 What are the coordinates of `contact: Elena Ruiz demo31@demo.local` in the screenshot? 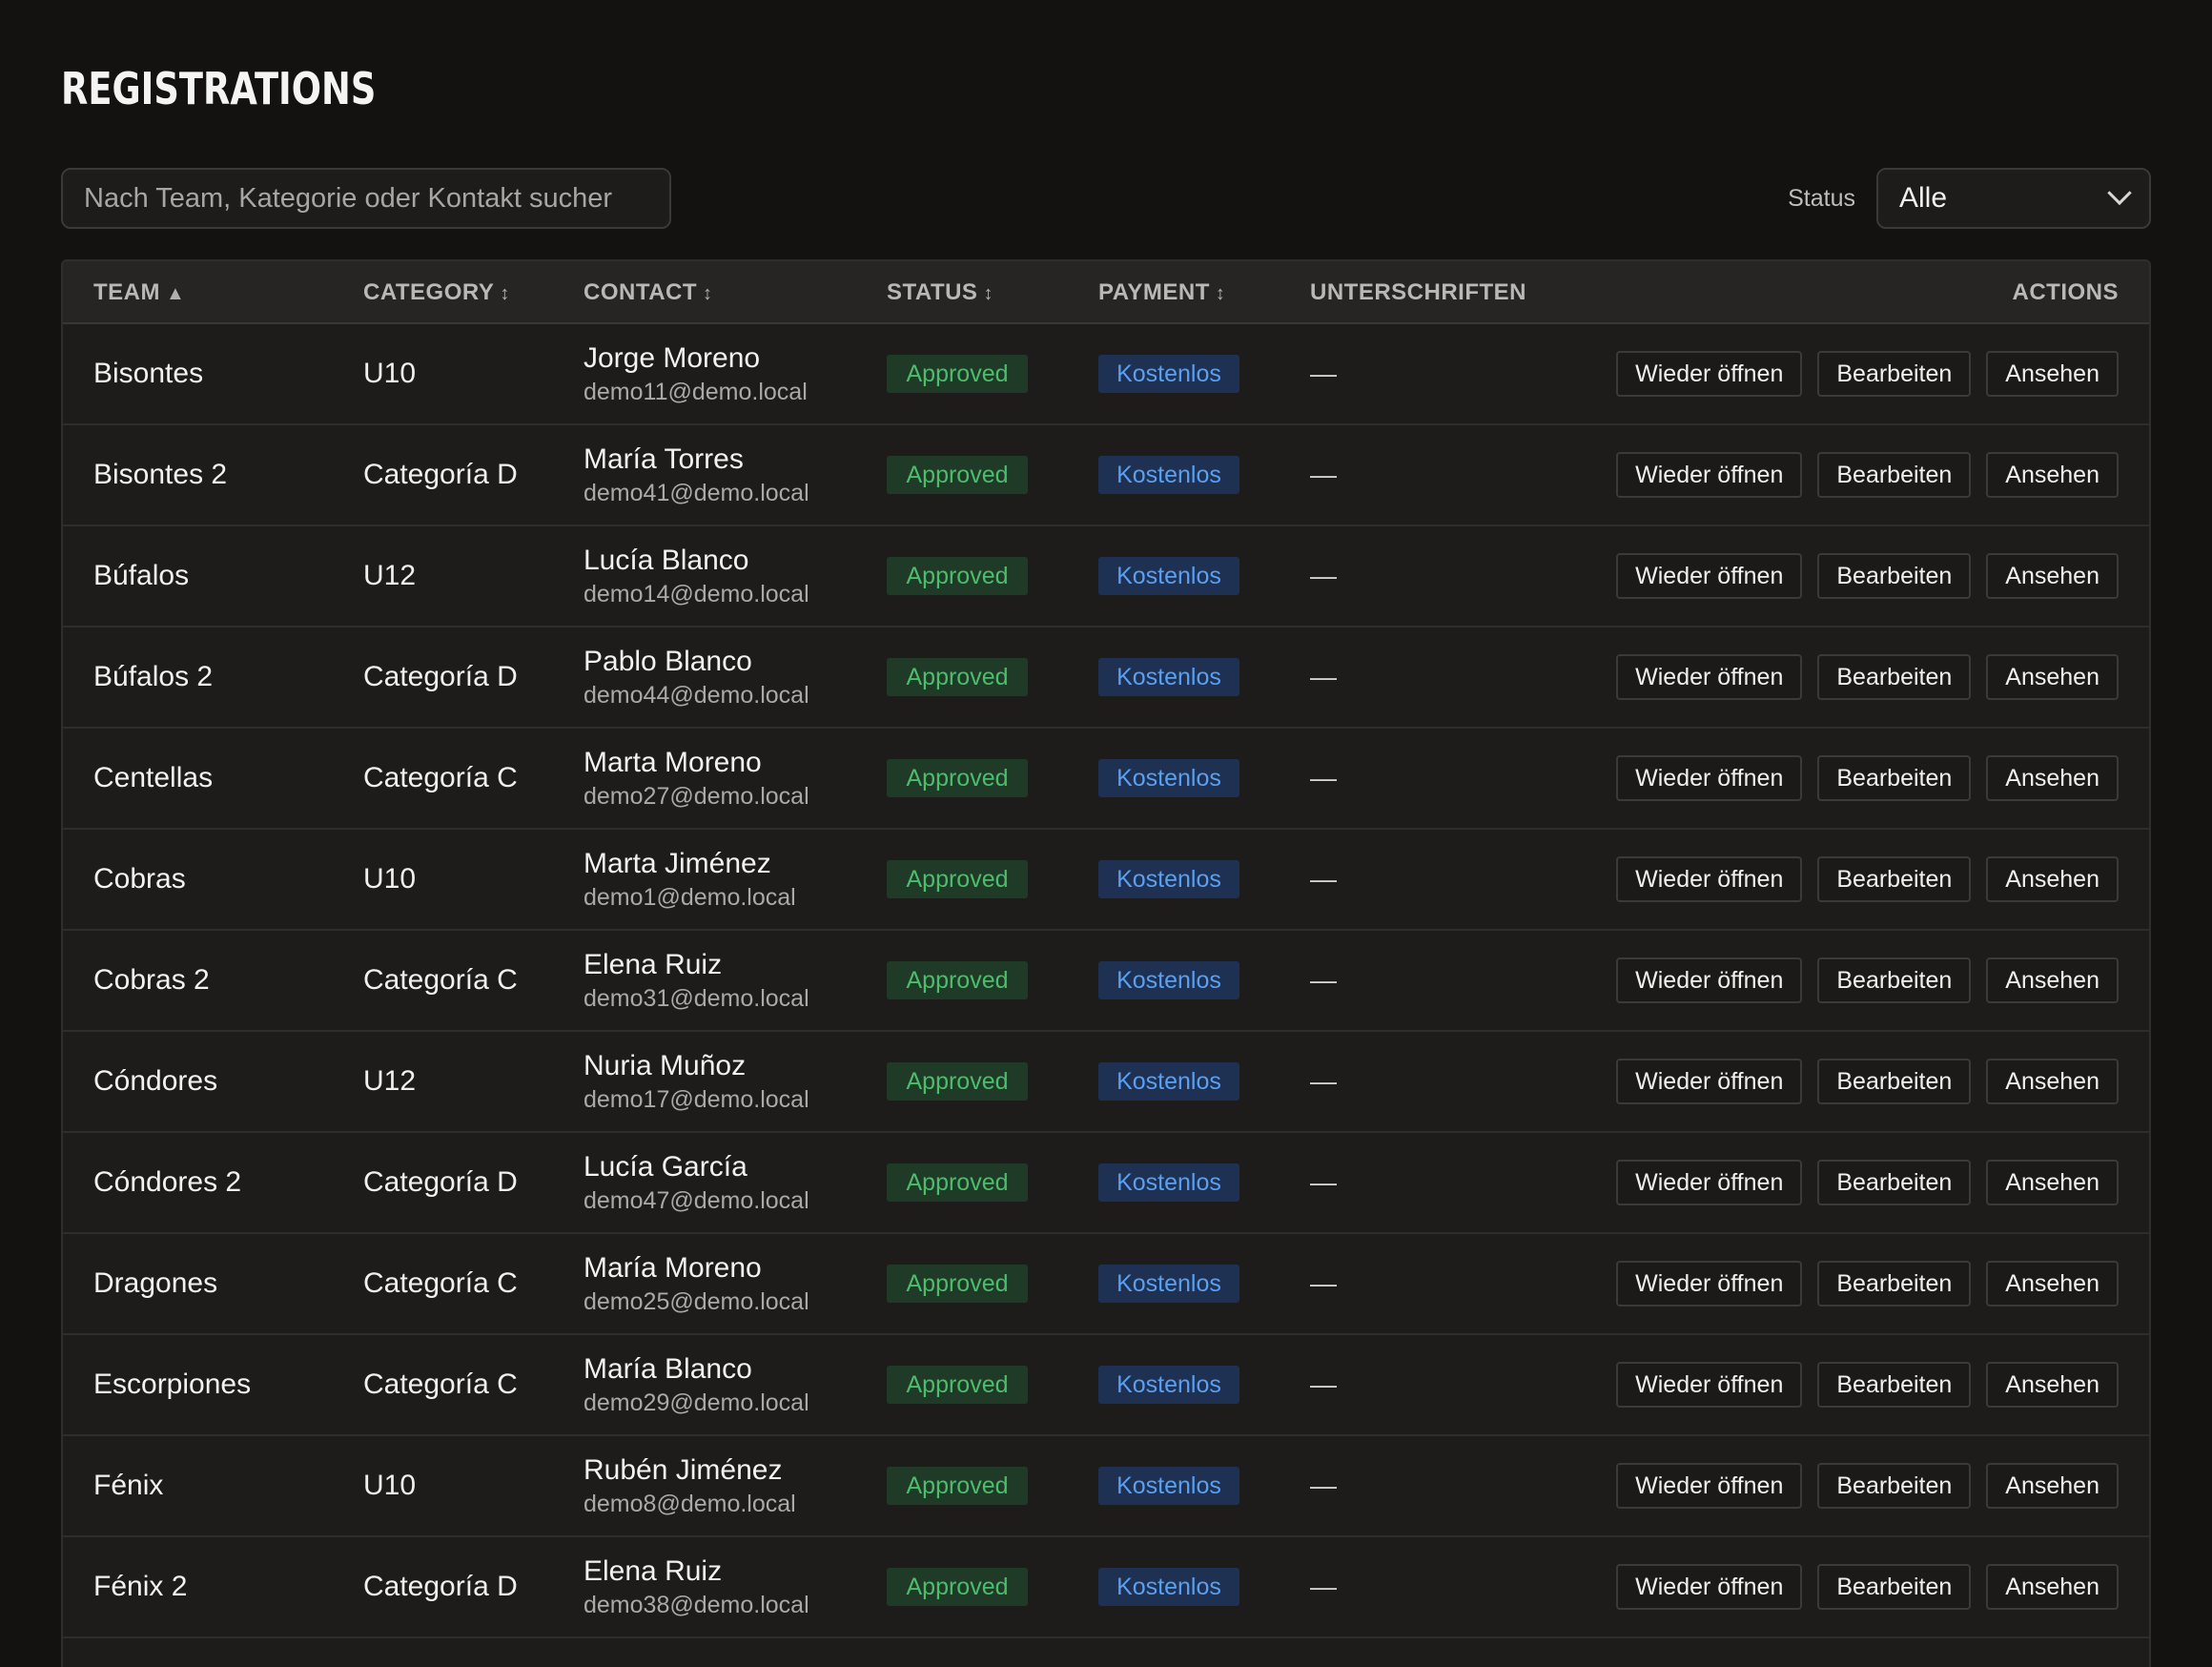 It's located at (696, 980).